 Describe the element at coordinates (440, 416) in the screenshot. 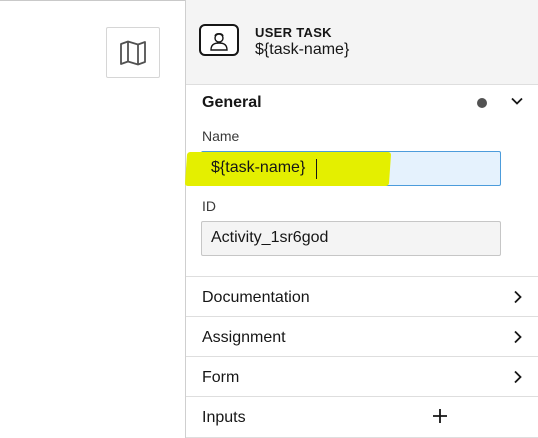

I see `plus-icon` at that location.